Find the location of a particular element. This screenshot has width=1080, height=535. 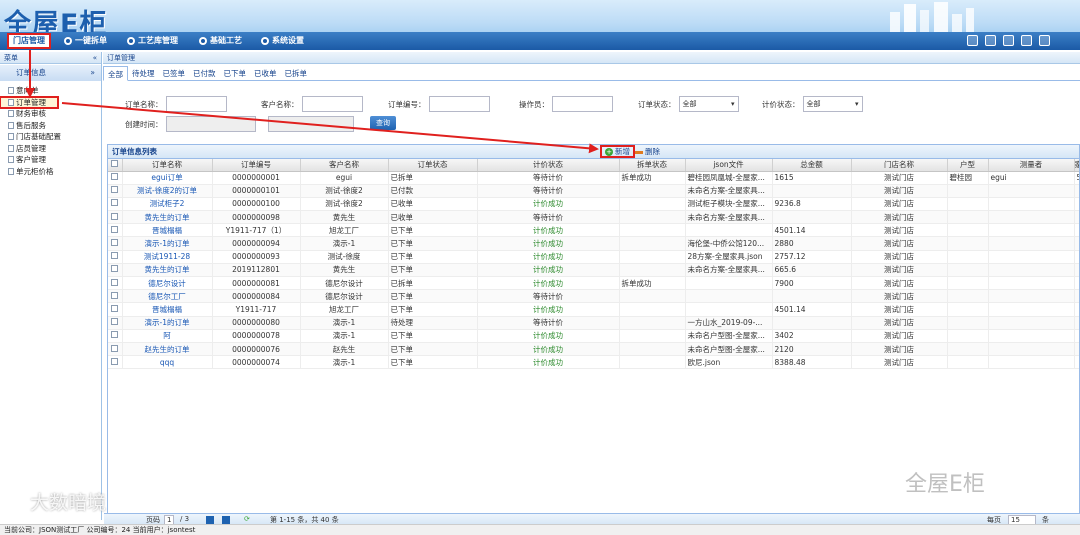

table-cell: 德尼尔设计 is located at coordinates (167, 283).